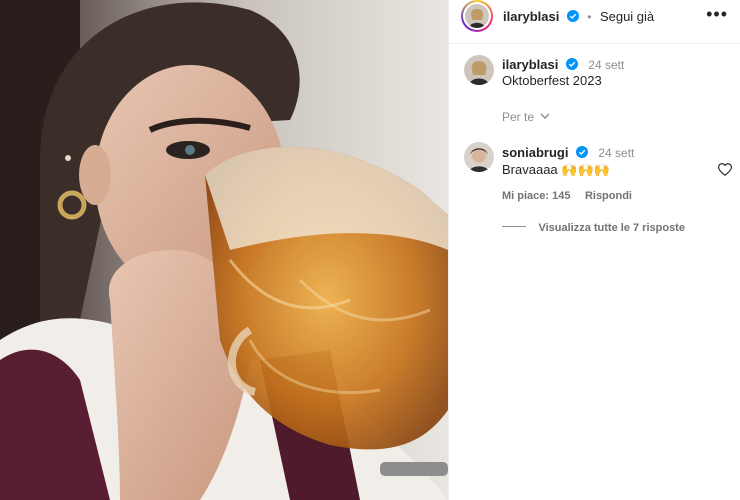  What do you see at coordinates (606, 65) in the screenshot?
I see `caption-timestamp: 24 sett` at bounding box center [606, 65].